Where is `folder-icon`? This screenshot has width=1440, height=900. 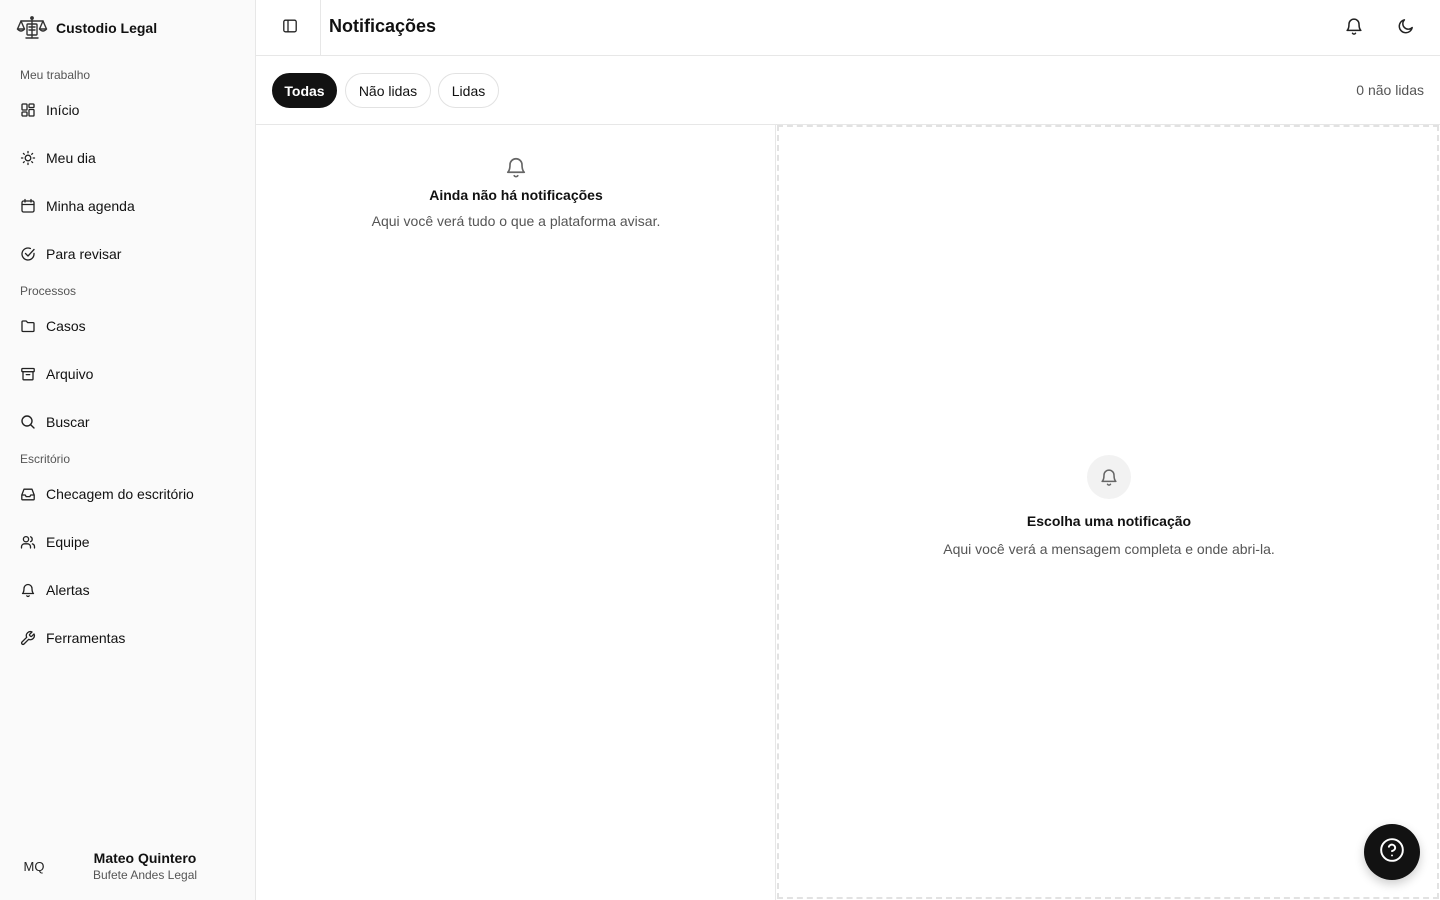
folder-icon is located at coordinates (28, 326).